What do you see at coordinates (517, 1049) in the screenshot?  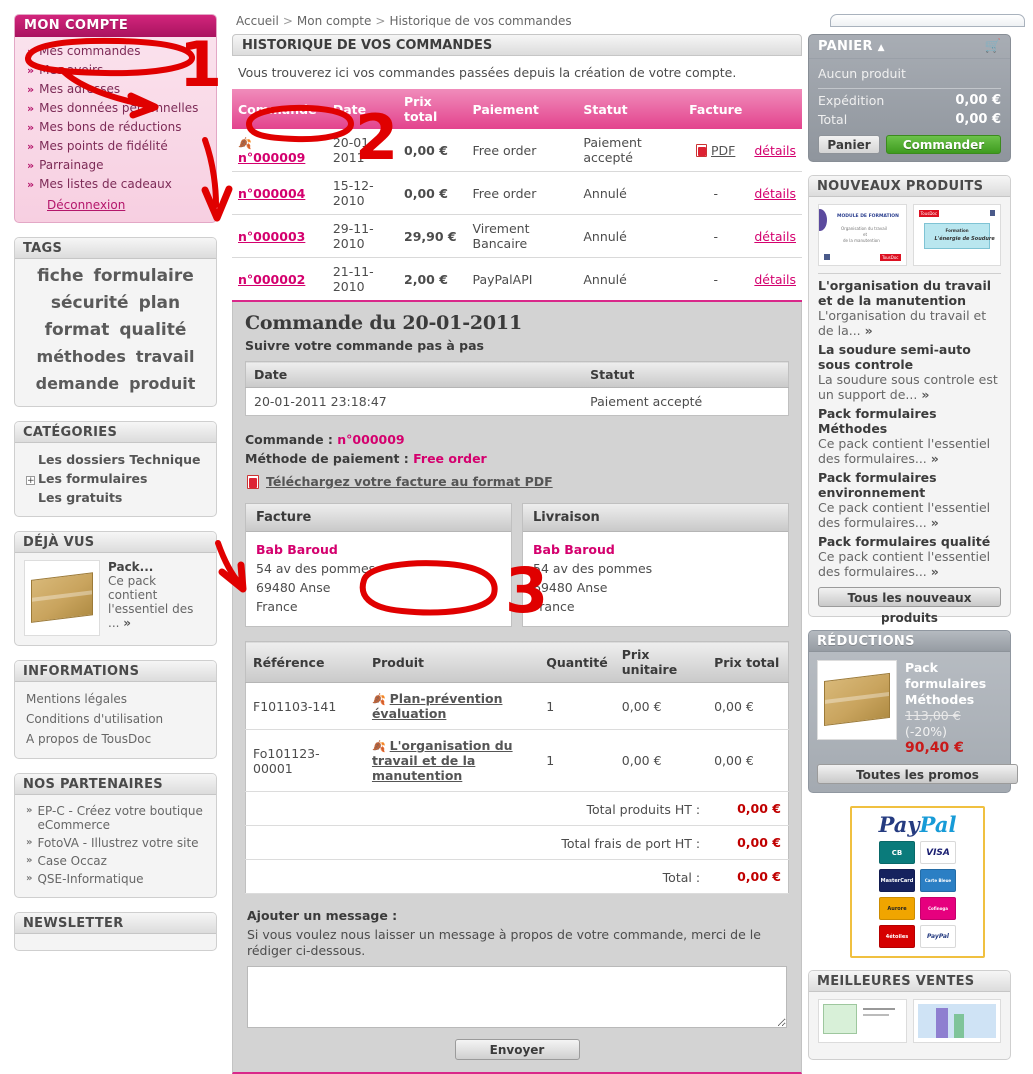 I see `send-message-button: Envoyer` at bounding box center [517, 1049].